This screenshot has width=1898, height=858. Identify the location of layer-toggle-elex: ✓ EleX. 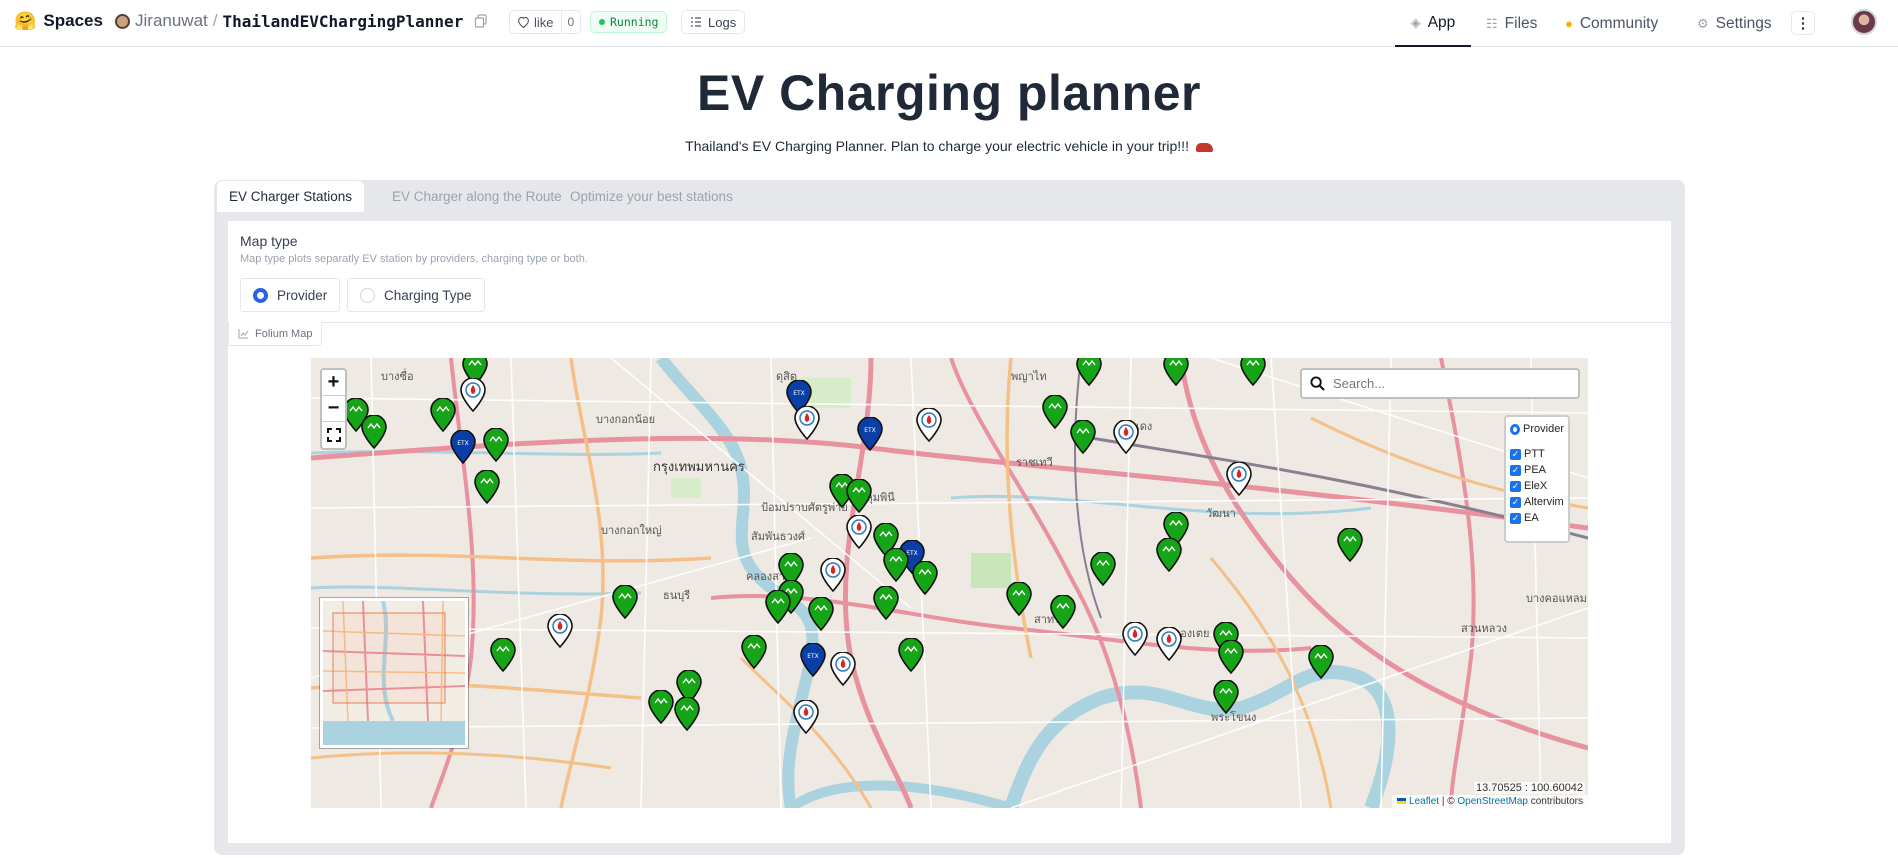
(1537, 486).